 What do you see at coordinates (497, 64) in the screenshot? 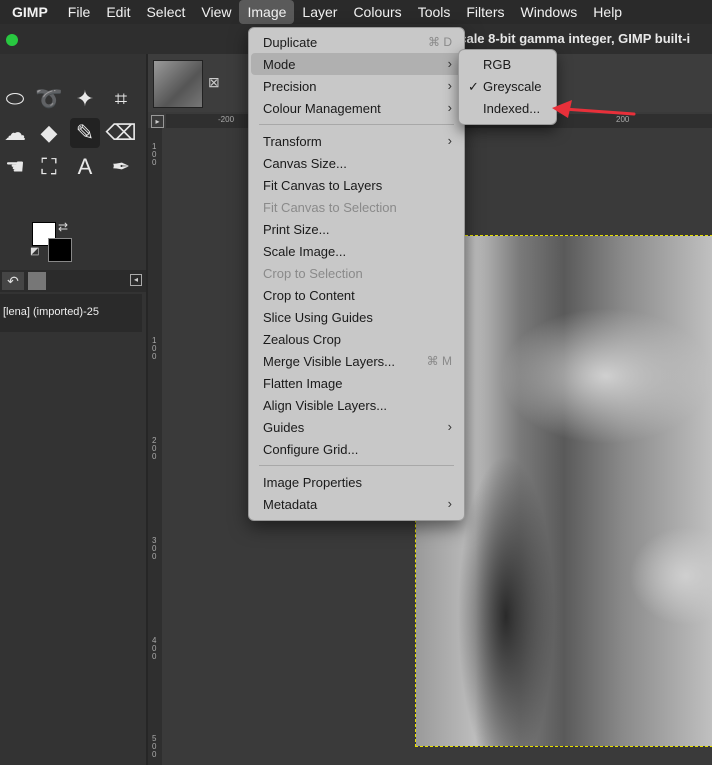
I see `submenu-item-rgb: RGB` at bounding box center [497, 64].